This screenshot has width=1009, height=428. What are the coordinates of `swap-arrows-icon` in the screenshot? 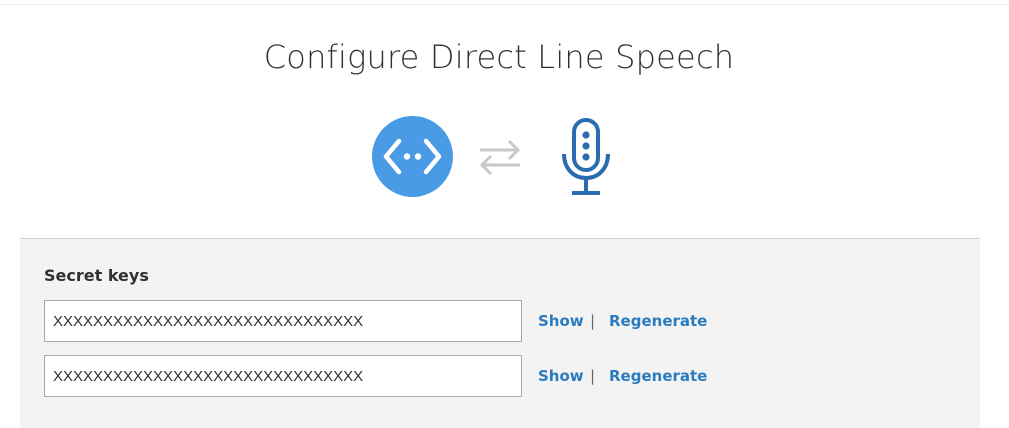 It's located at (500, 157).